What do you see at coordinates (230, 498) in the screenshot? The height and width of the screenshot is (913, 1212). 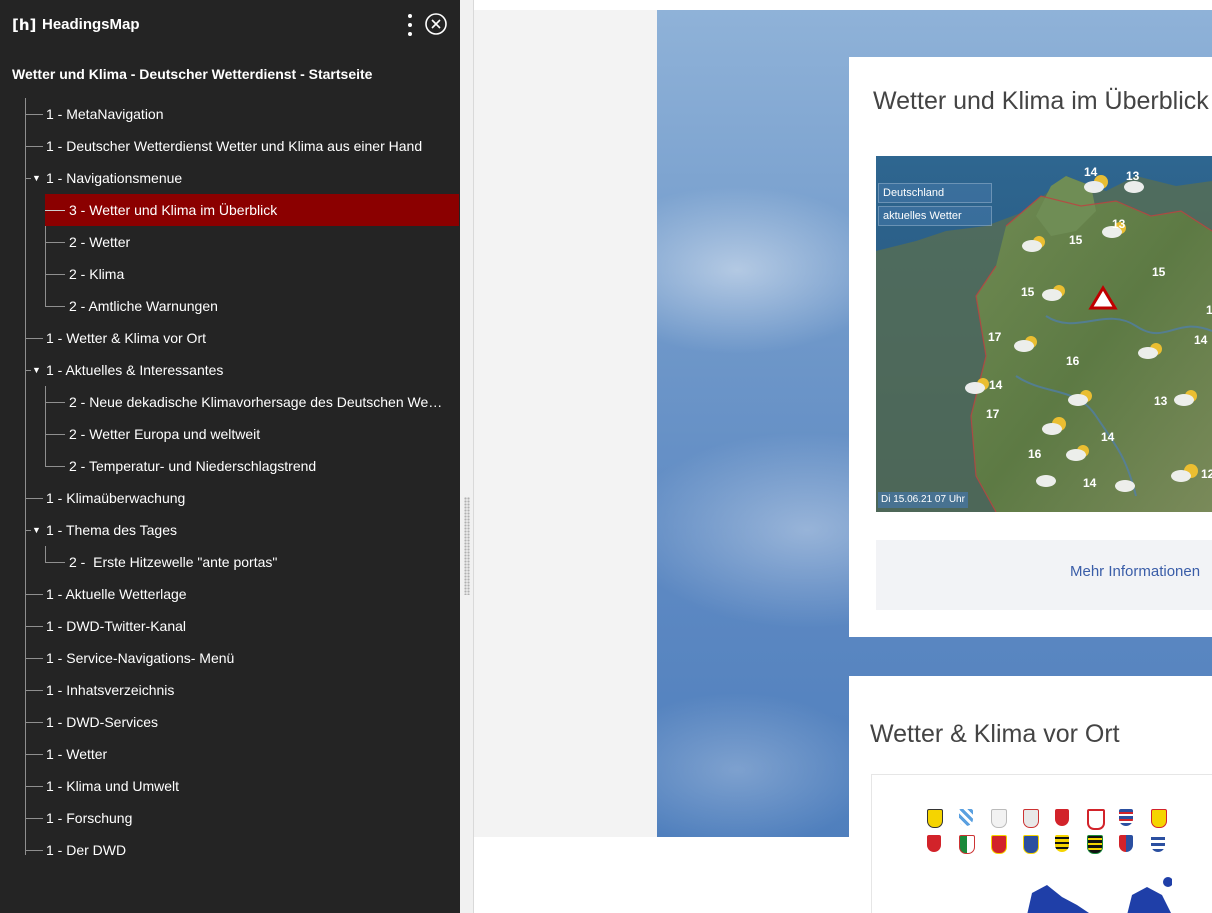 I see `heading-item: 1 - Klimaüberwachung` at bounding box center [230, 498].